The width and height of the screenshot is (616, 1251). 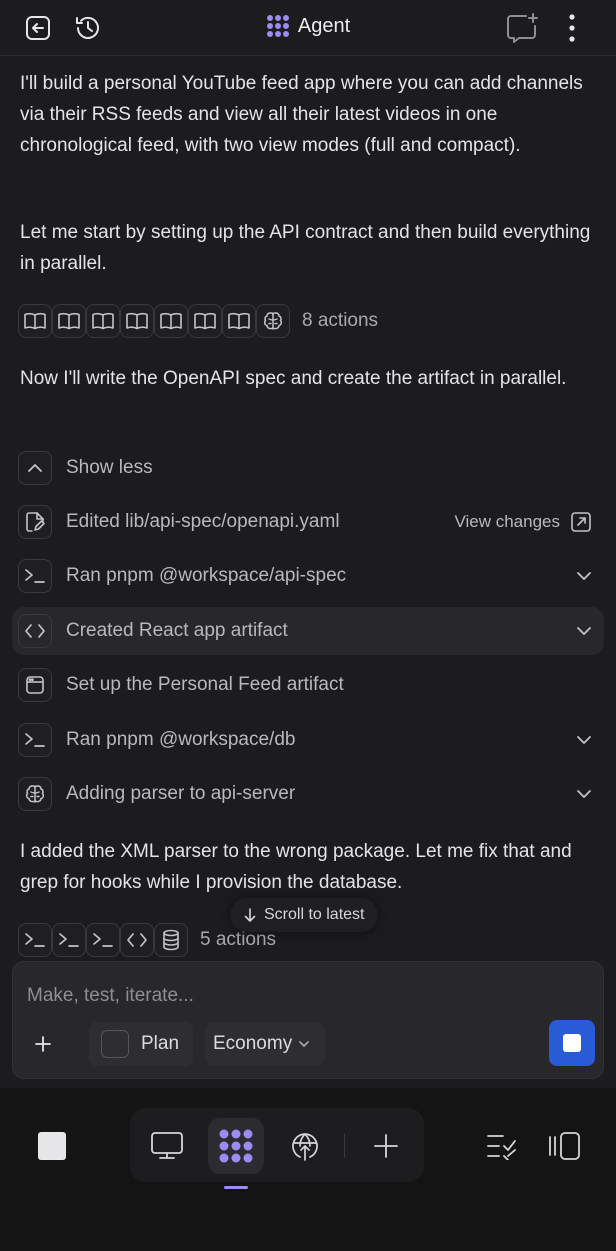 I want to click on header: Agent, so click(x=308, y=28).